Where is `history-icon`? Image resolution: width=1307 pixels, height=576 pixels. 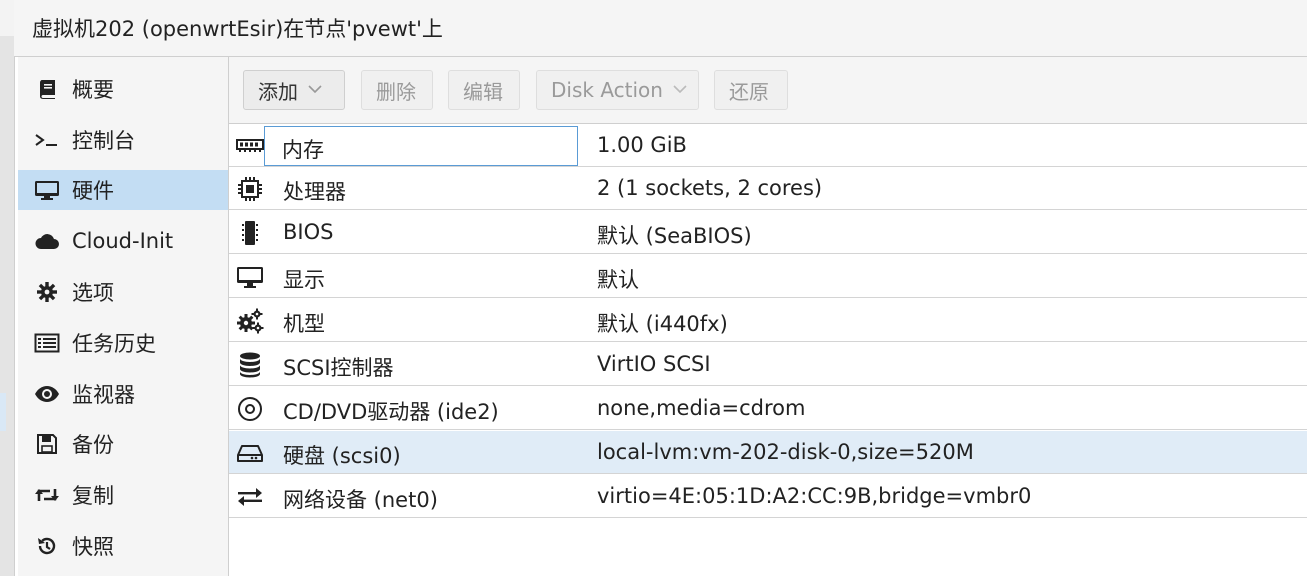
history-icon is located at coordinates (47, 546).